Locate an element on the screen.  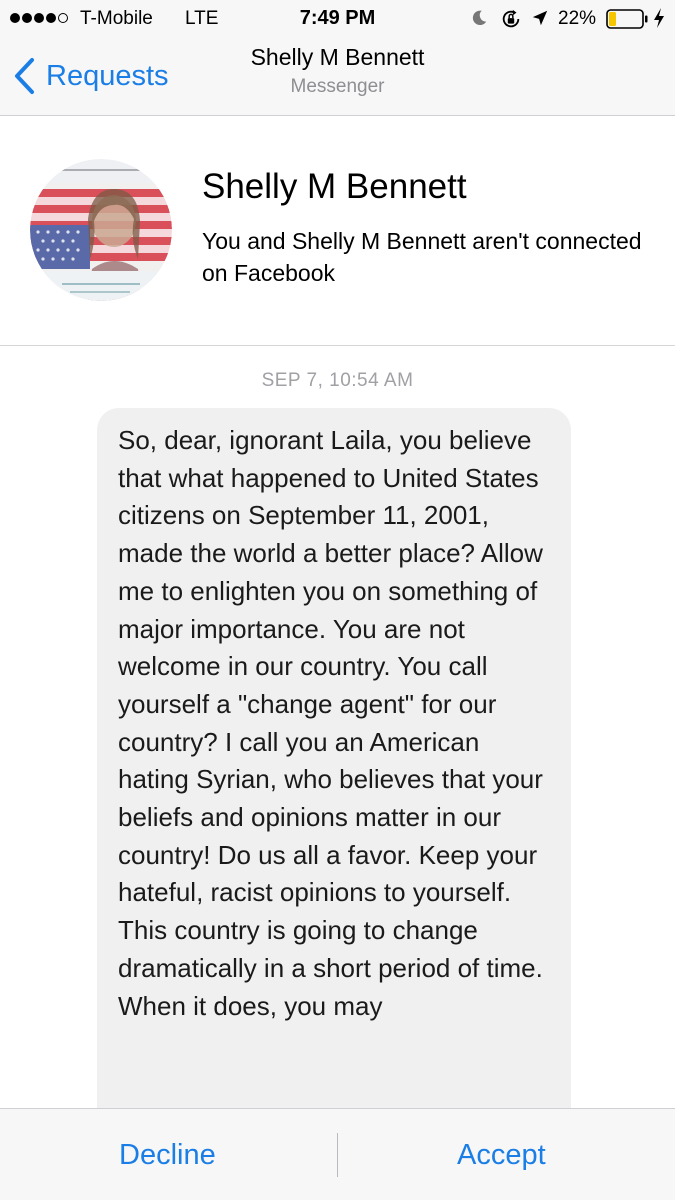
accept-button: Accept is located at coordinates (506, 1154).